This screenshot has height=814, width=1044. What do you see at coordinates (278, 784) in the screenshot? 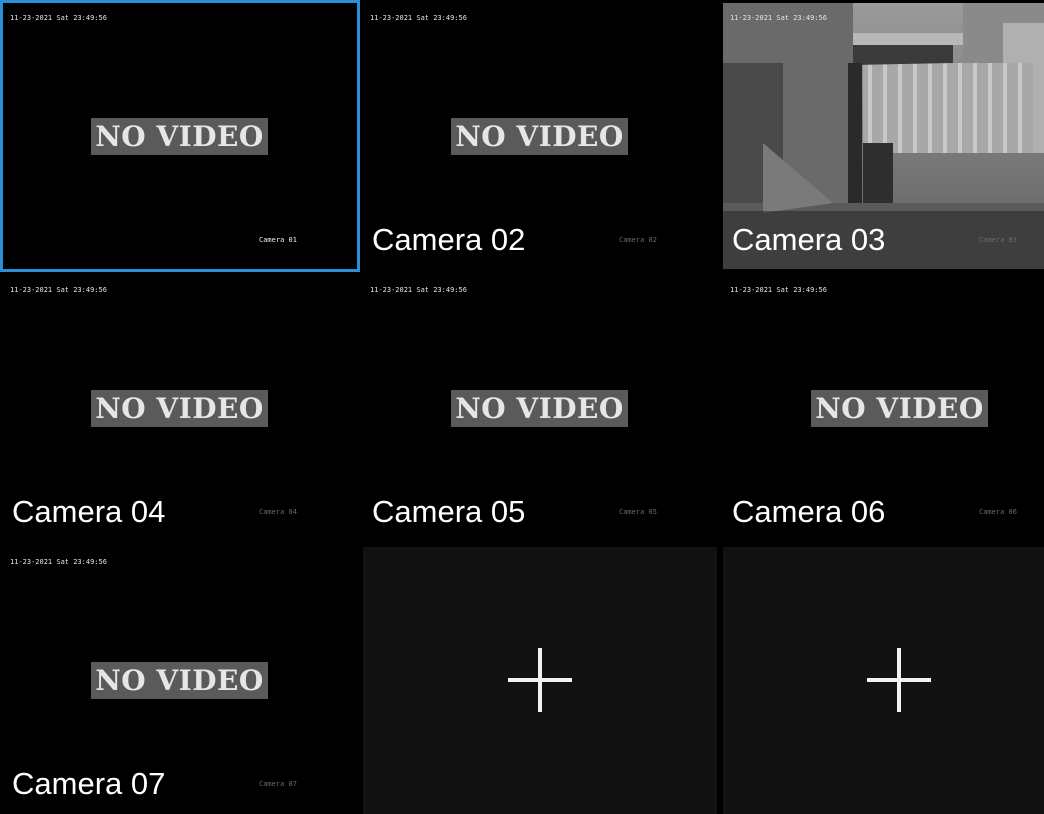
I see `camera-osd-name: Camera 07` at bounding box center [278, 784].